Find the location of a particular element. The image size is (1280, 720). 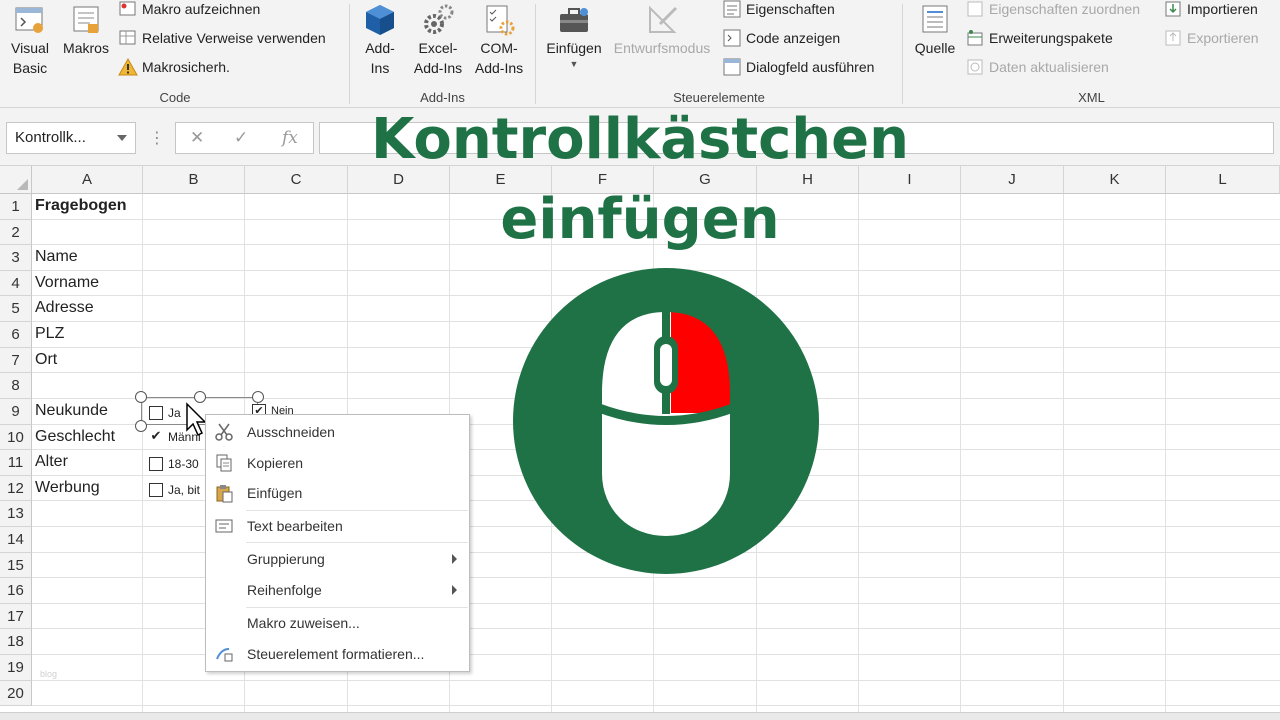

row-header-10: 10 is located at coordinates (16, 437).